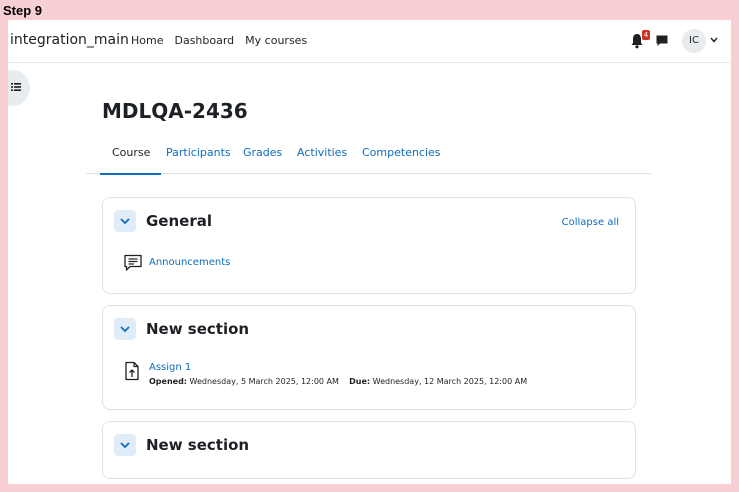 This screenshot has height=492, width=739. I want to click on nav-my-courses: My courses, so click(276, 40).